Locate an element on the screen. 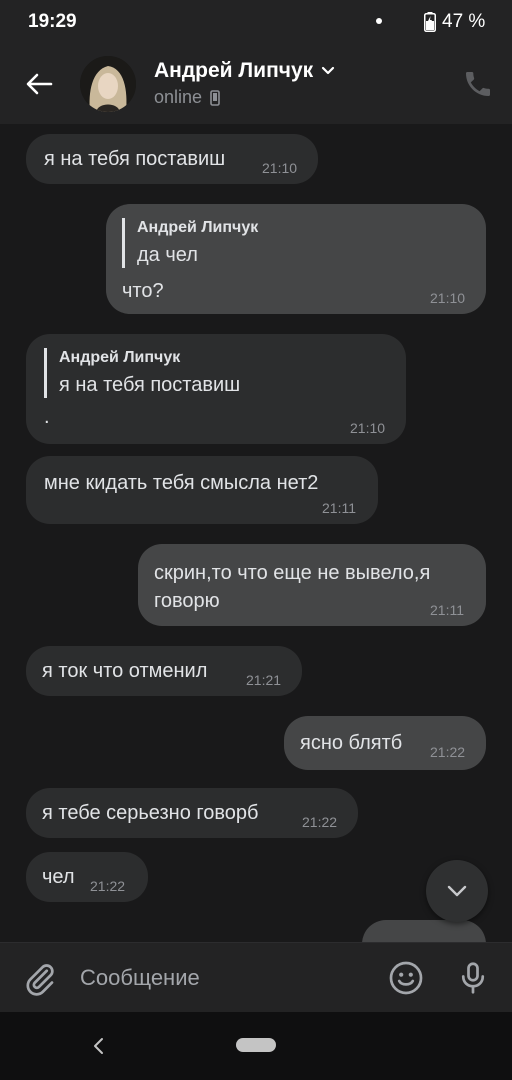 The image size is (512, 1080). back-button is located at coordinates (39, 84).